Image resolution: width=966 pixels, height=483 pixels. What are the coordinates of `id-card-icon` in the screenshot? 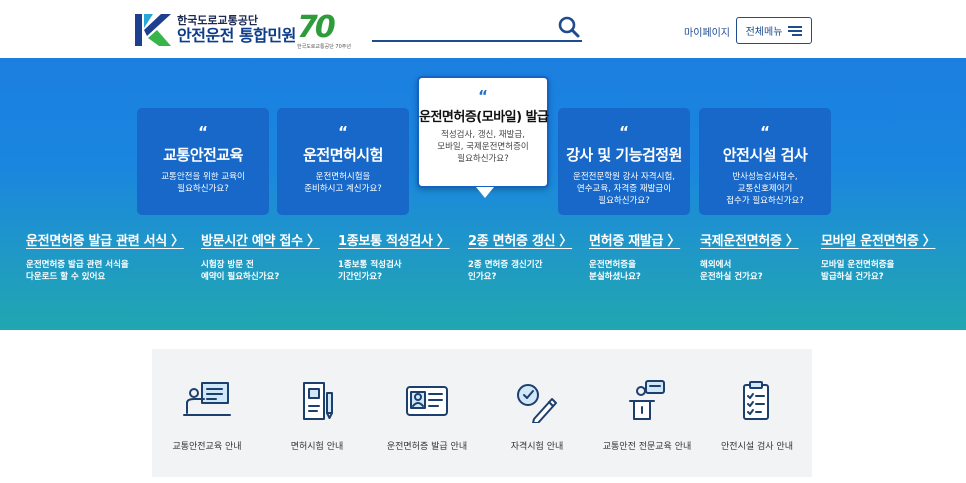 It's located at (427, 401).